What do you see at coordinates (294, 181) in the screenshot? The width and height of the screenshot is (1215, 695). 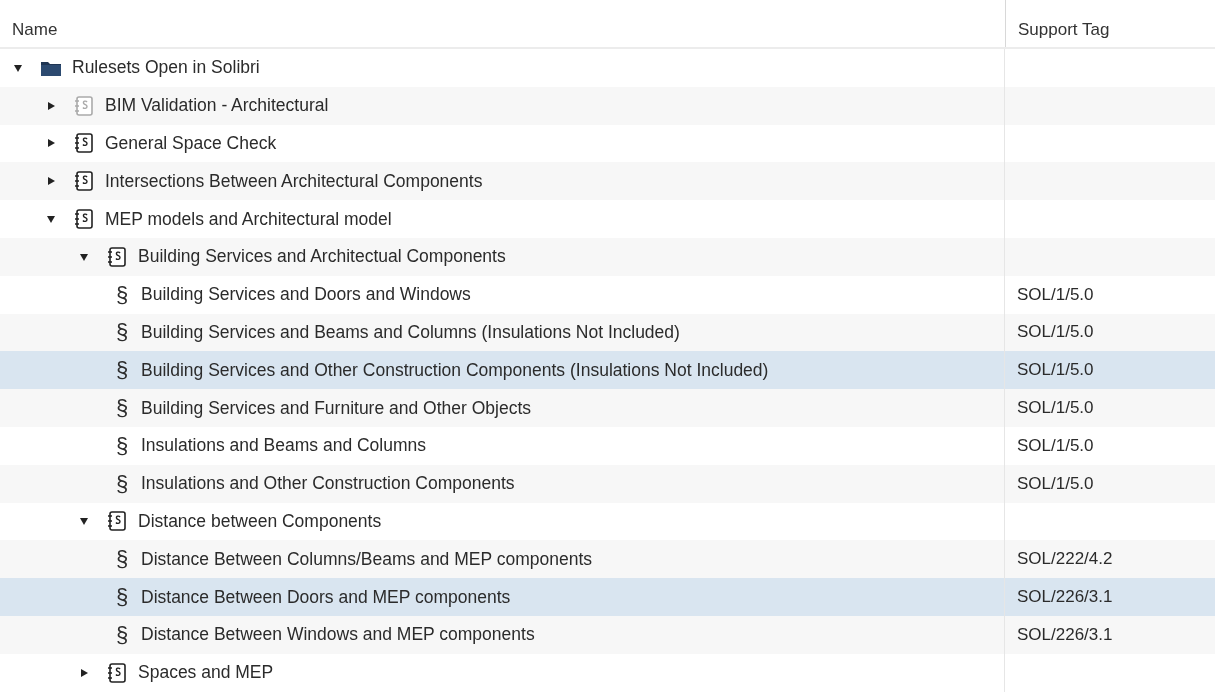 I see `ruleset-name: Intersections Between Architectural Components` at bounding box center [294, 181].